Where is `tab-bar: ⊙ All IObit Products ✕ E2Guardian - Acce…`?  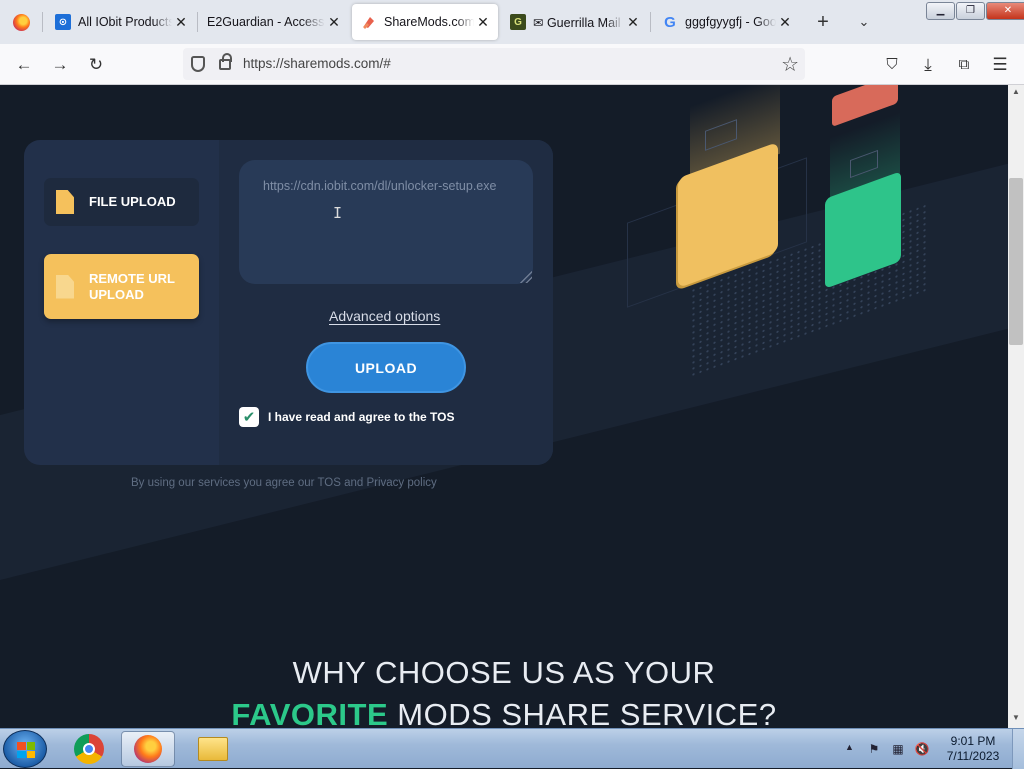
tab-bar: ⊙ All IObit Products ✕ E2Guardian - Acce… is located at coordinates (512, 22).